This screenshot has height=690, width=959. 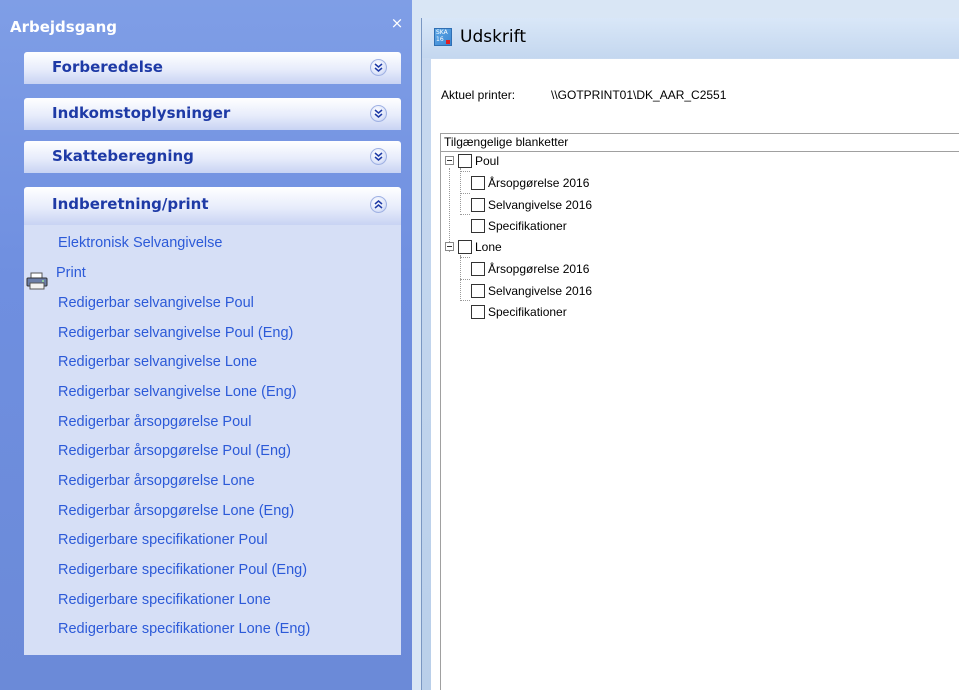 What do you see at coordinates (174, 451) in the screenshot?
I see `task-link: Redigerbar årsopgørelse Poul (Eng)` at bounding box center [174, 451].